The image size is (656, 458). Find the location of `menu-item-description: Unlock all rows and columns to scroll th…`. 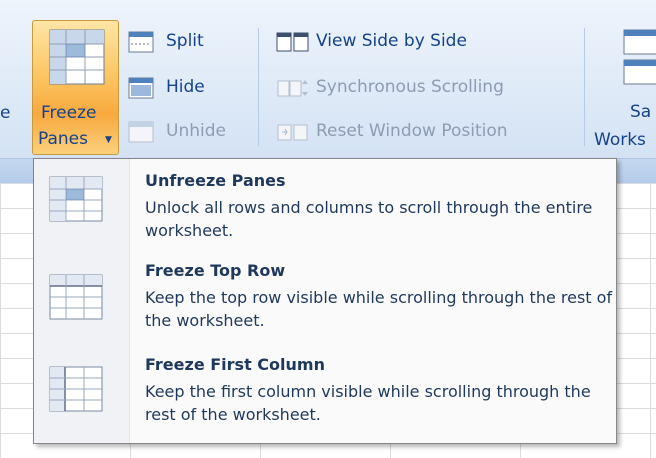

menu-item-description: Unlock all rows and columns to scroll th… is located at coordinates (369, 219).